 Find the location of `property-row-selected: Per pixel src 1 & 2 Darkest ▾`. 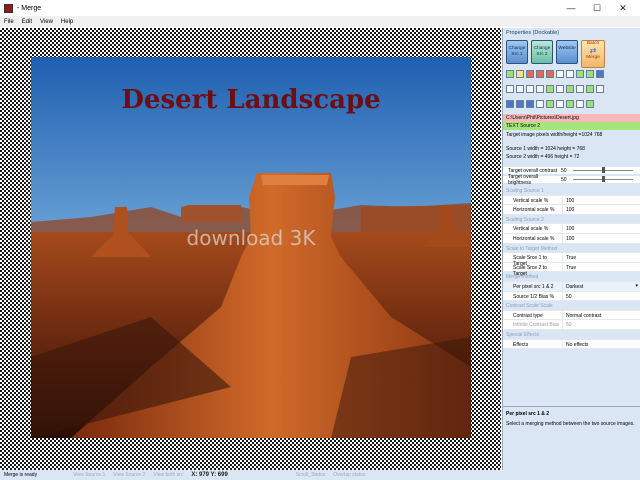

property-row-selected: Per pixel src 1 & 2 Darkest ▾ is located at coordinates (571, 286).